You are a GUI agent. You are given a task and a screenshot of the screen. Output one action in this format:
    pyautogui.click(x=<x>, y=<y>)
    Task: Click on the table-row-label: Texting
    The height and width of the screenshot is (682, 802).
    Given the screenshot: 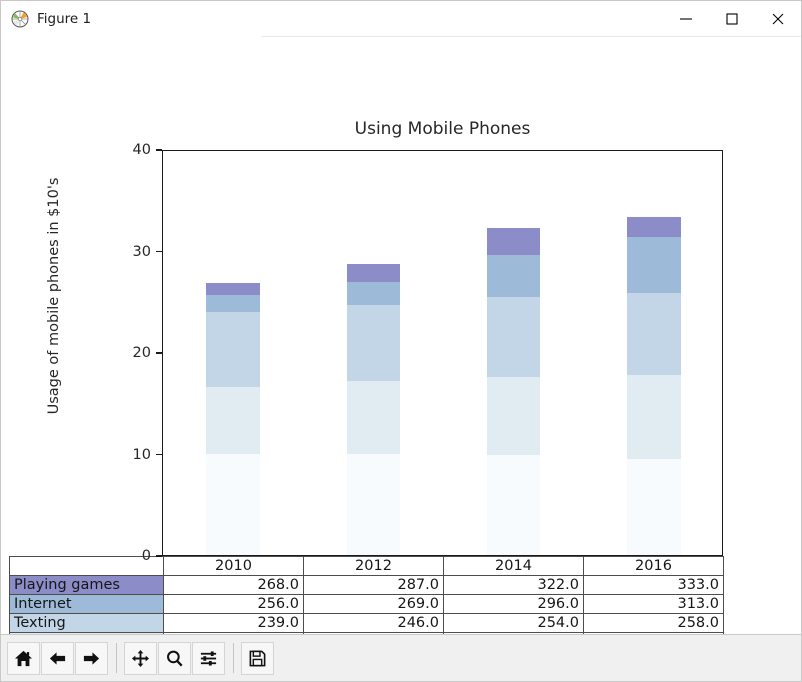 What is the action you would take?
    pyautogui.click(x=86, y=623)
    